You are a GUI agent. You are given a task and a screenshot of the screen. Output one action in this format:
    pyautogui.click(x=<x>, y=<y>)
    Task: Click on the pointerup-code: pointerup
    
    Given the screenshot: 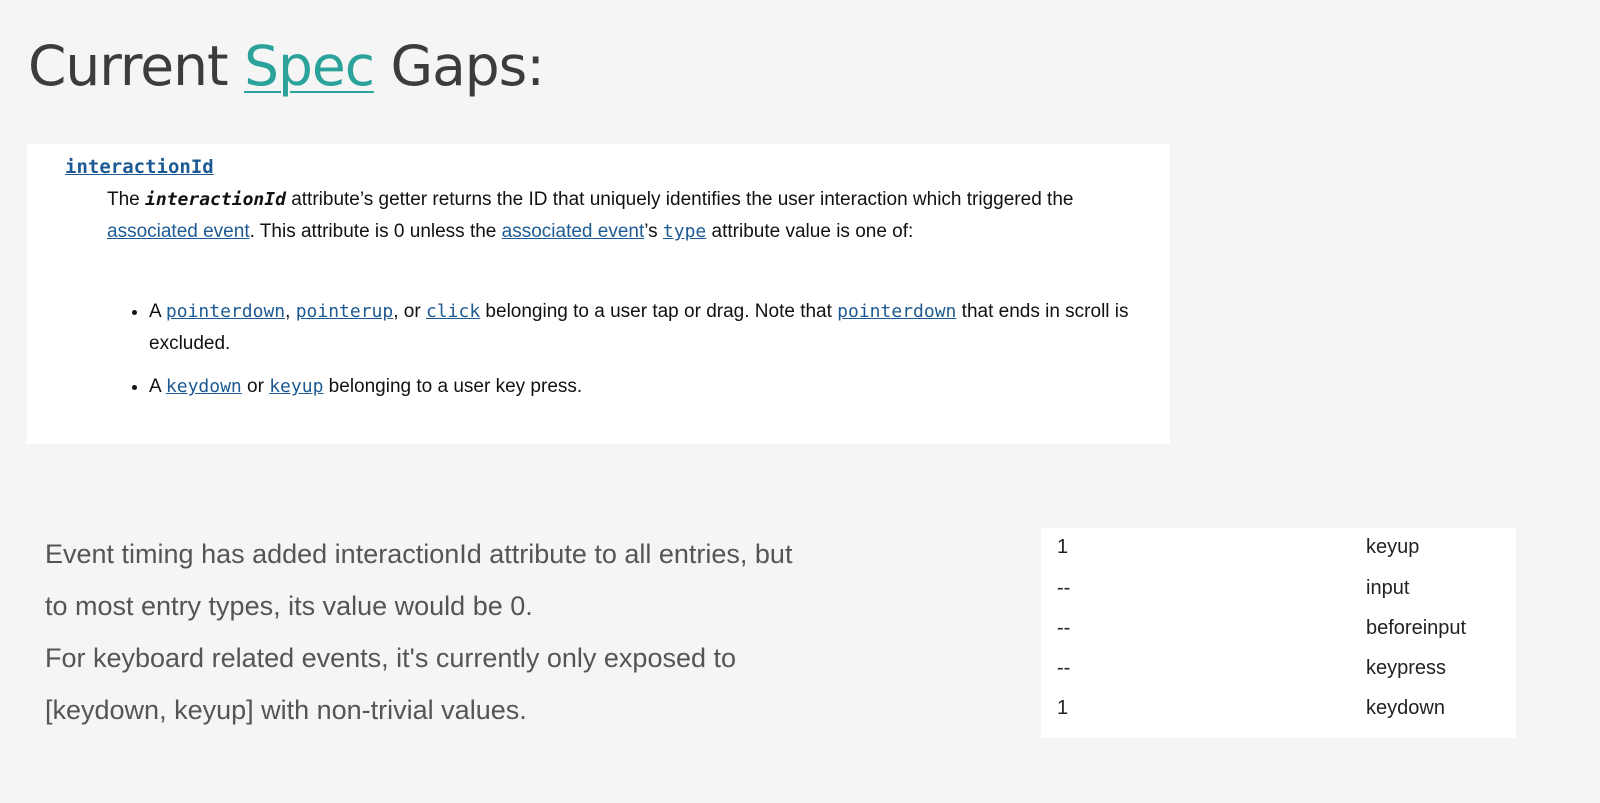 What is the action you would take?
    pyautogui.click(x=344, y=311)
    